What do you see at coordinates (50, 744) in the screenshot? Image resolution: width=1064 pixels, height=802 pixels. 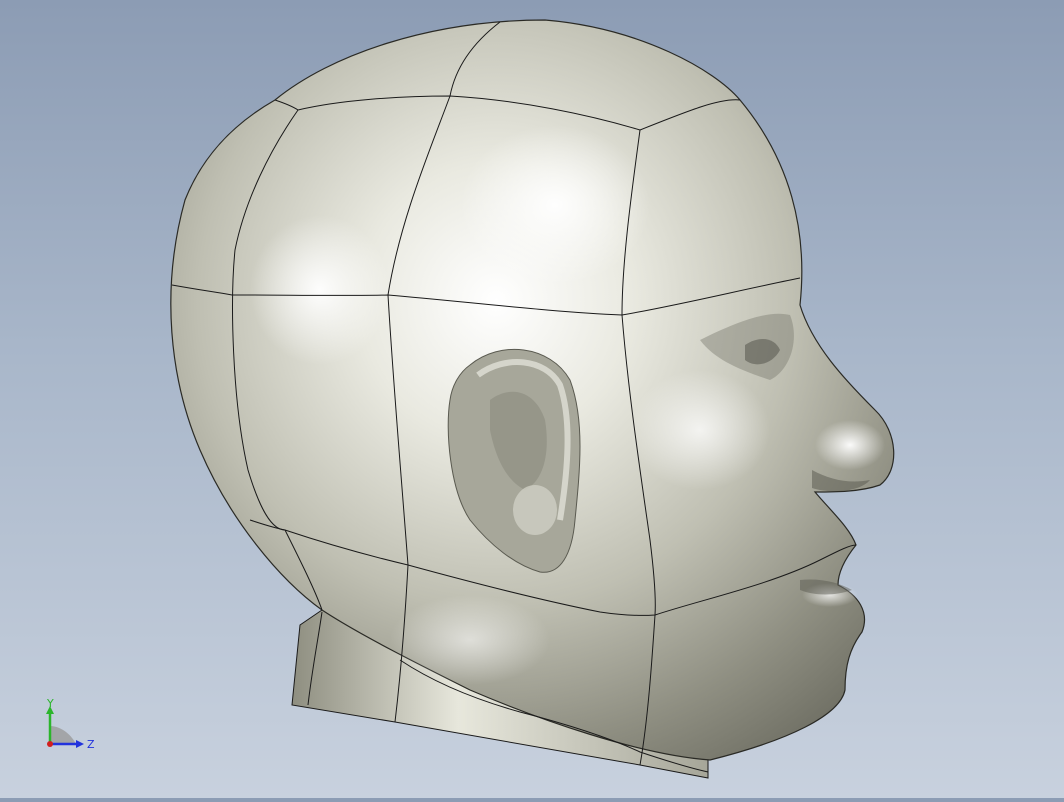 I see `x-axis-icon` at bounding box center [50, 744].